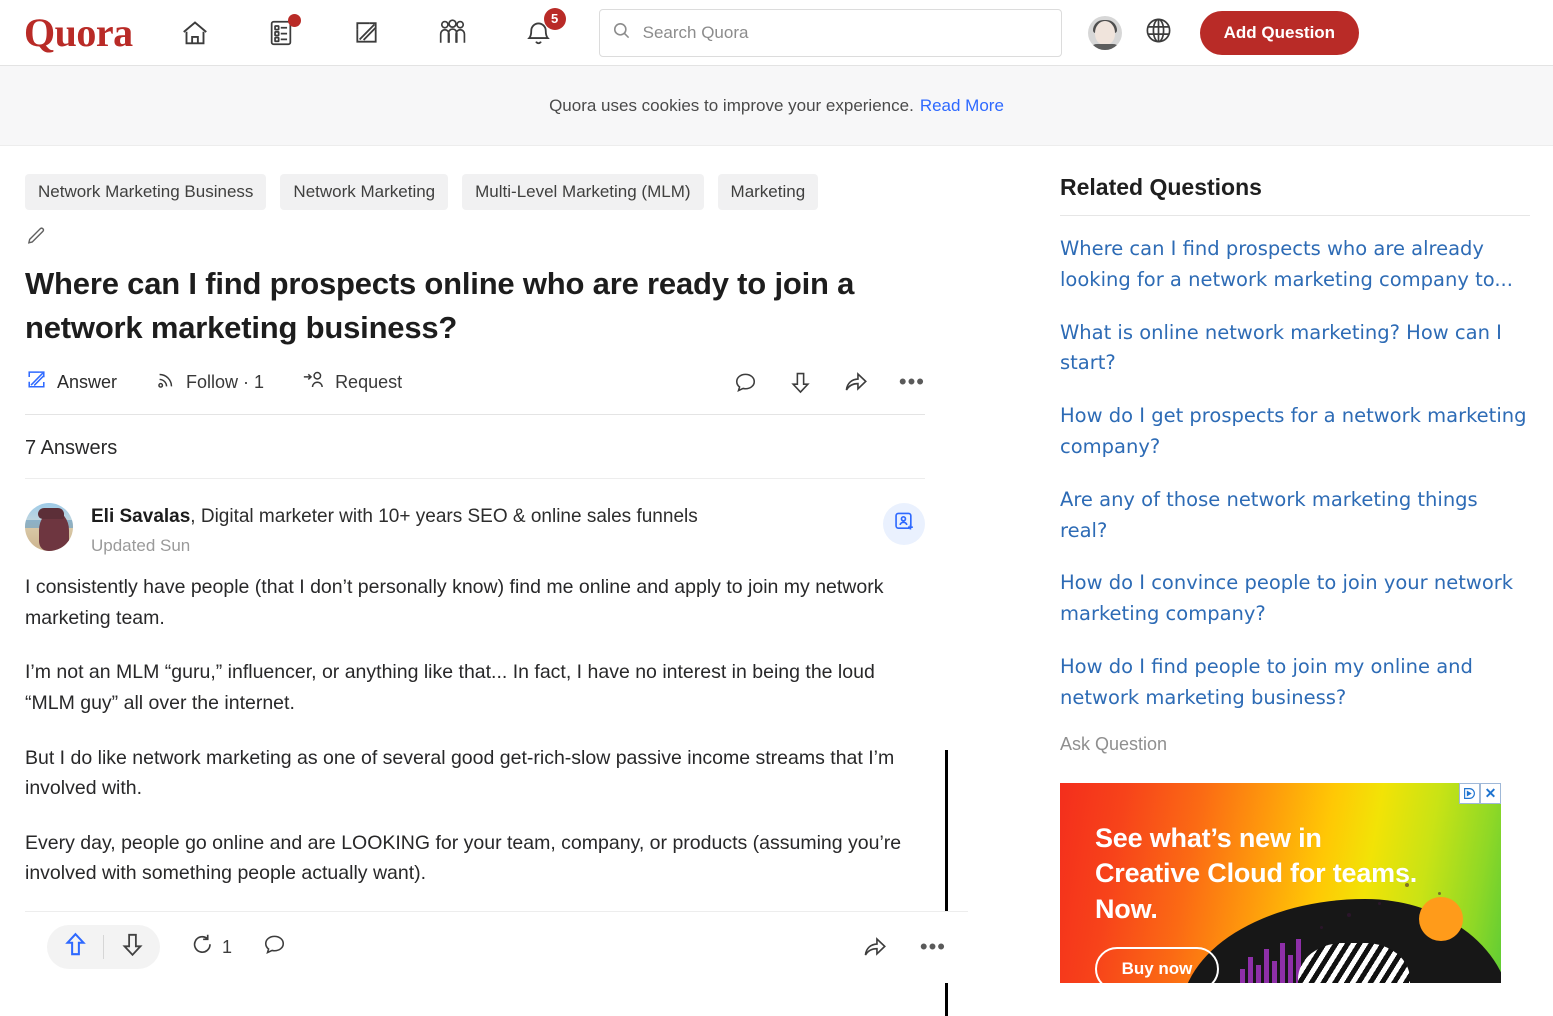 This screenshot has height=1016, width=1553. I want to click on comment-button, so click(274, 947).